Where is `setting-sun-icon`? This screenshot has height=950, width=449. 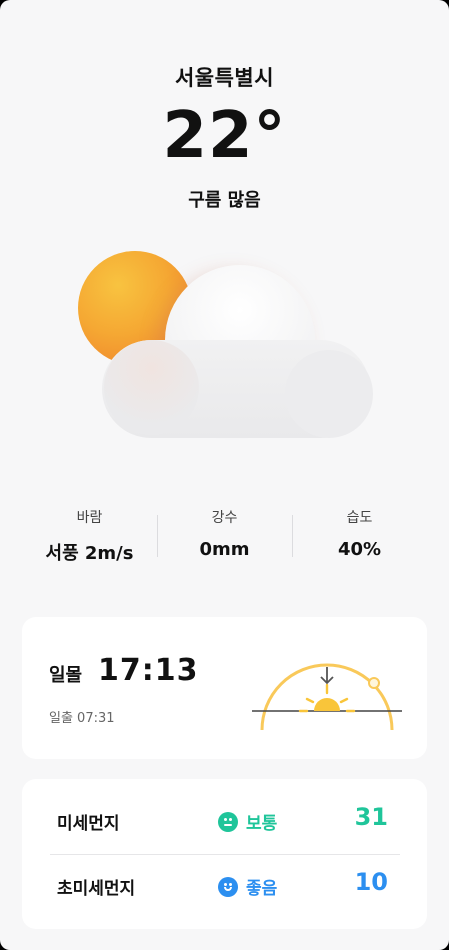
setting-sun-icon is located at coordinates (327, 704).